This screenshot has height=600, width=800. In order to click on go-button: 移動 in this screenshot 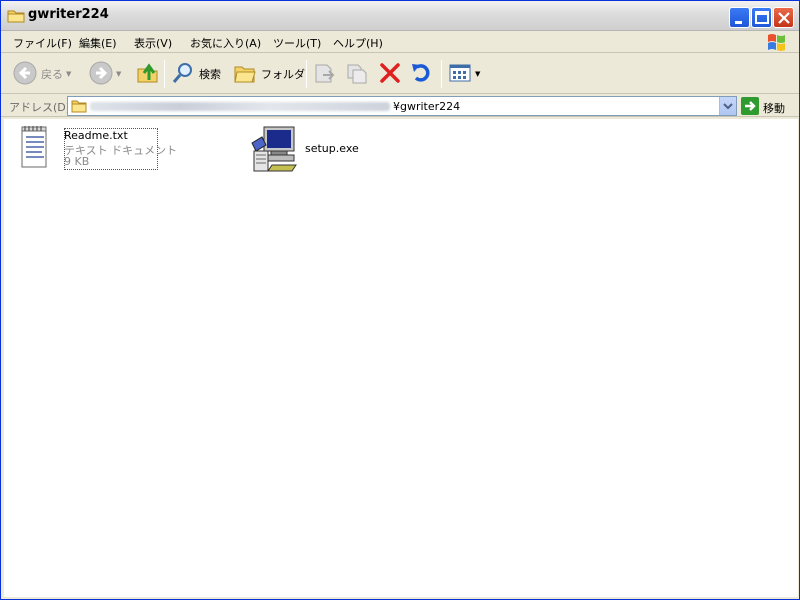, I will do `click(763, 107)`.